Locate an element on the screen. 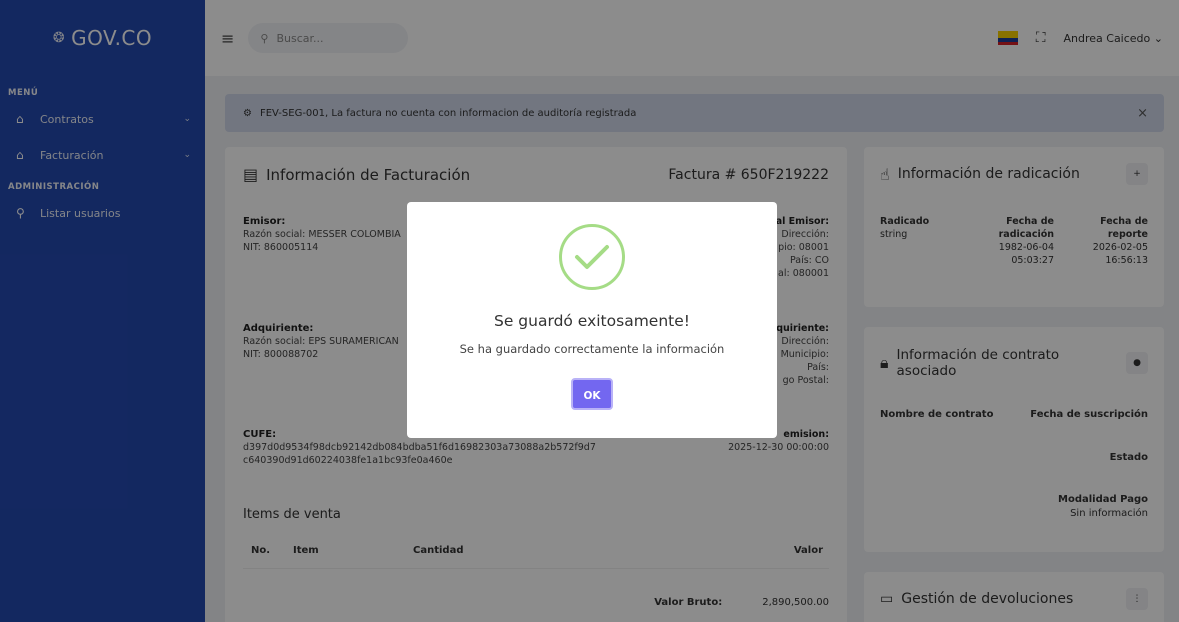  ok-button: OK is located at coordinates (592, 394).